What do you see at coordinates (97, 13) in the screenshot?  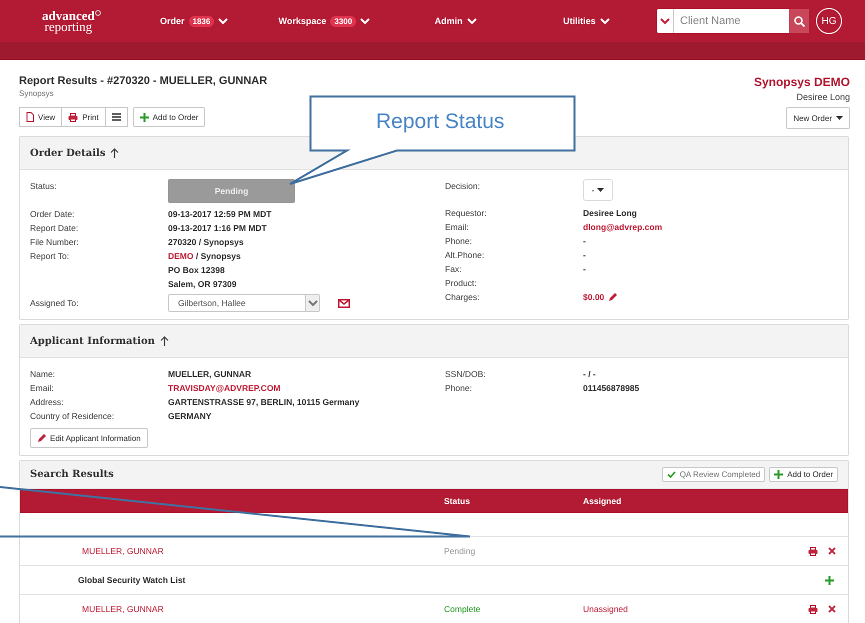 I see `circle-icon` at bounding box center [97, 13].